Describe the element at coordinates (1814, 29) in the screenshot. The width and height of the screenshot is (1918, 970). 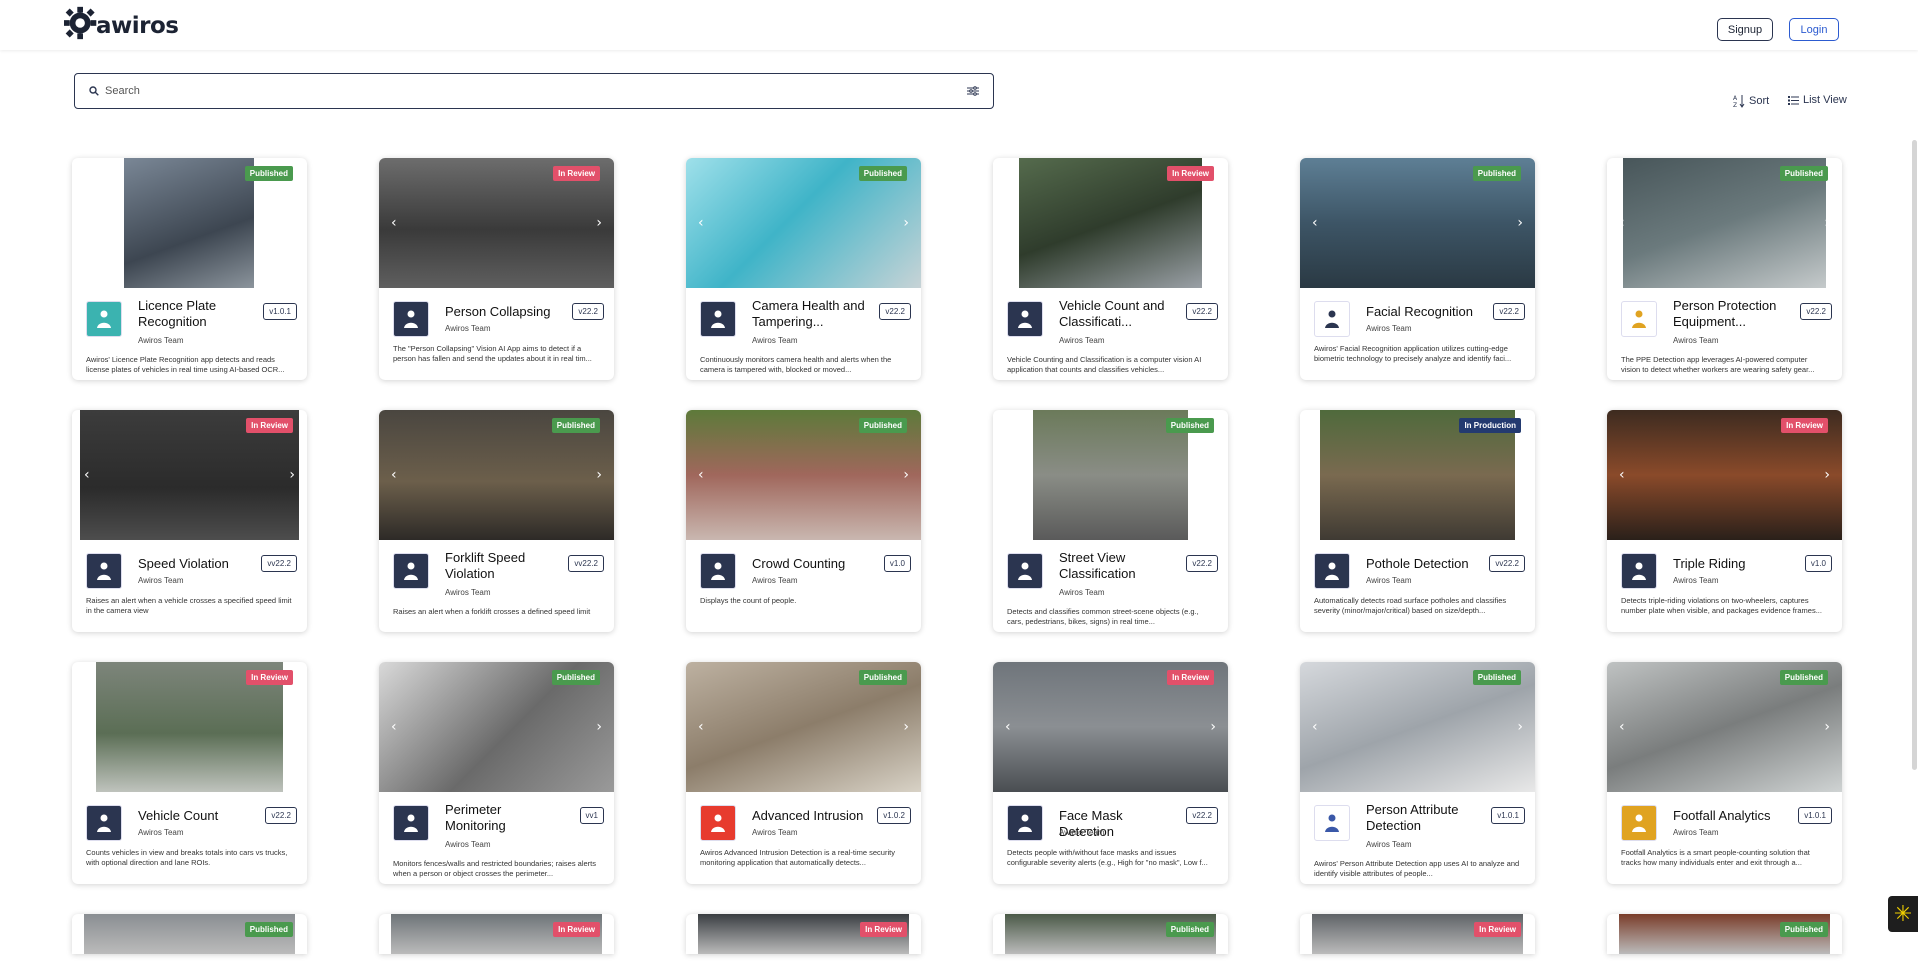
I see `login-button: Login` at that location.